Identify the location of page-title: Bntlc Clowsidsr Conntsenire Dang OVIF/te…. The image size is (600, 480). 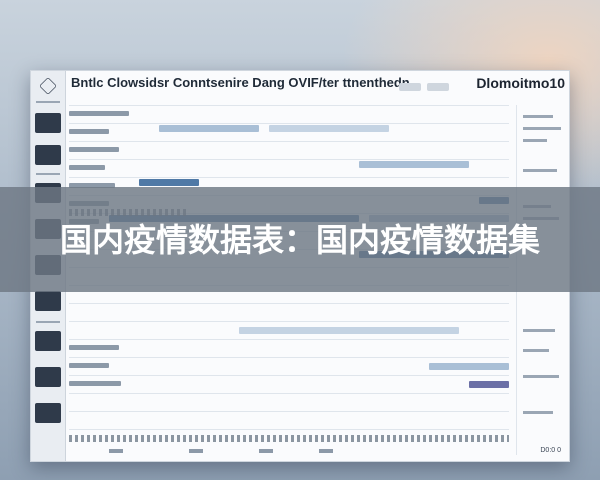
(240, 82).